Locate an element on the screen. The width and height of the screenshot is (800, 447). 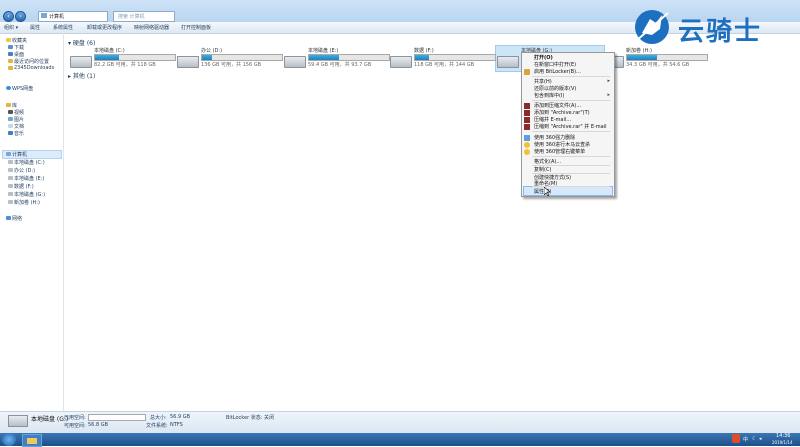
details-fs-label: 文件系统: is located at coordinates (157, 426).